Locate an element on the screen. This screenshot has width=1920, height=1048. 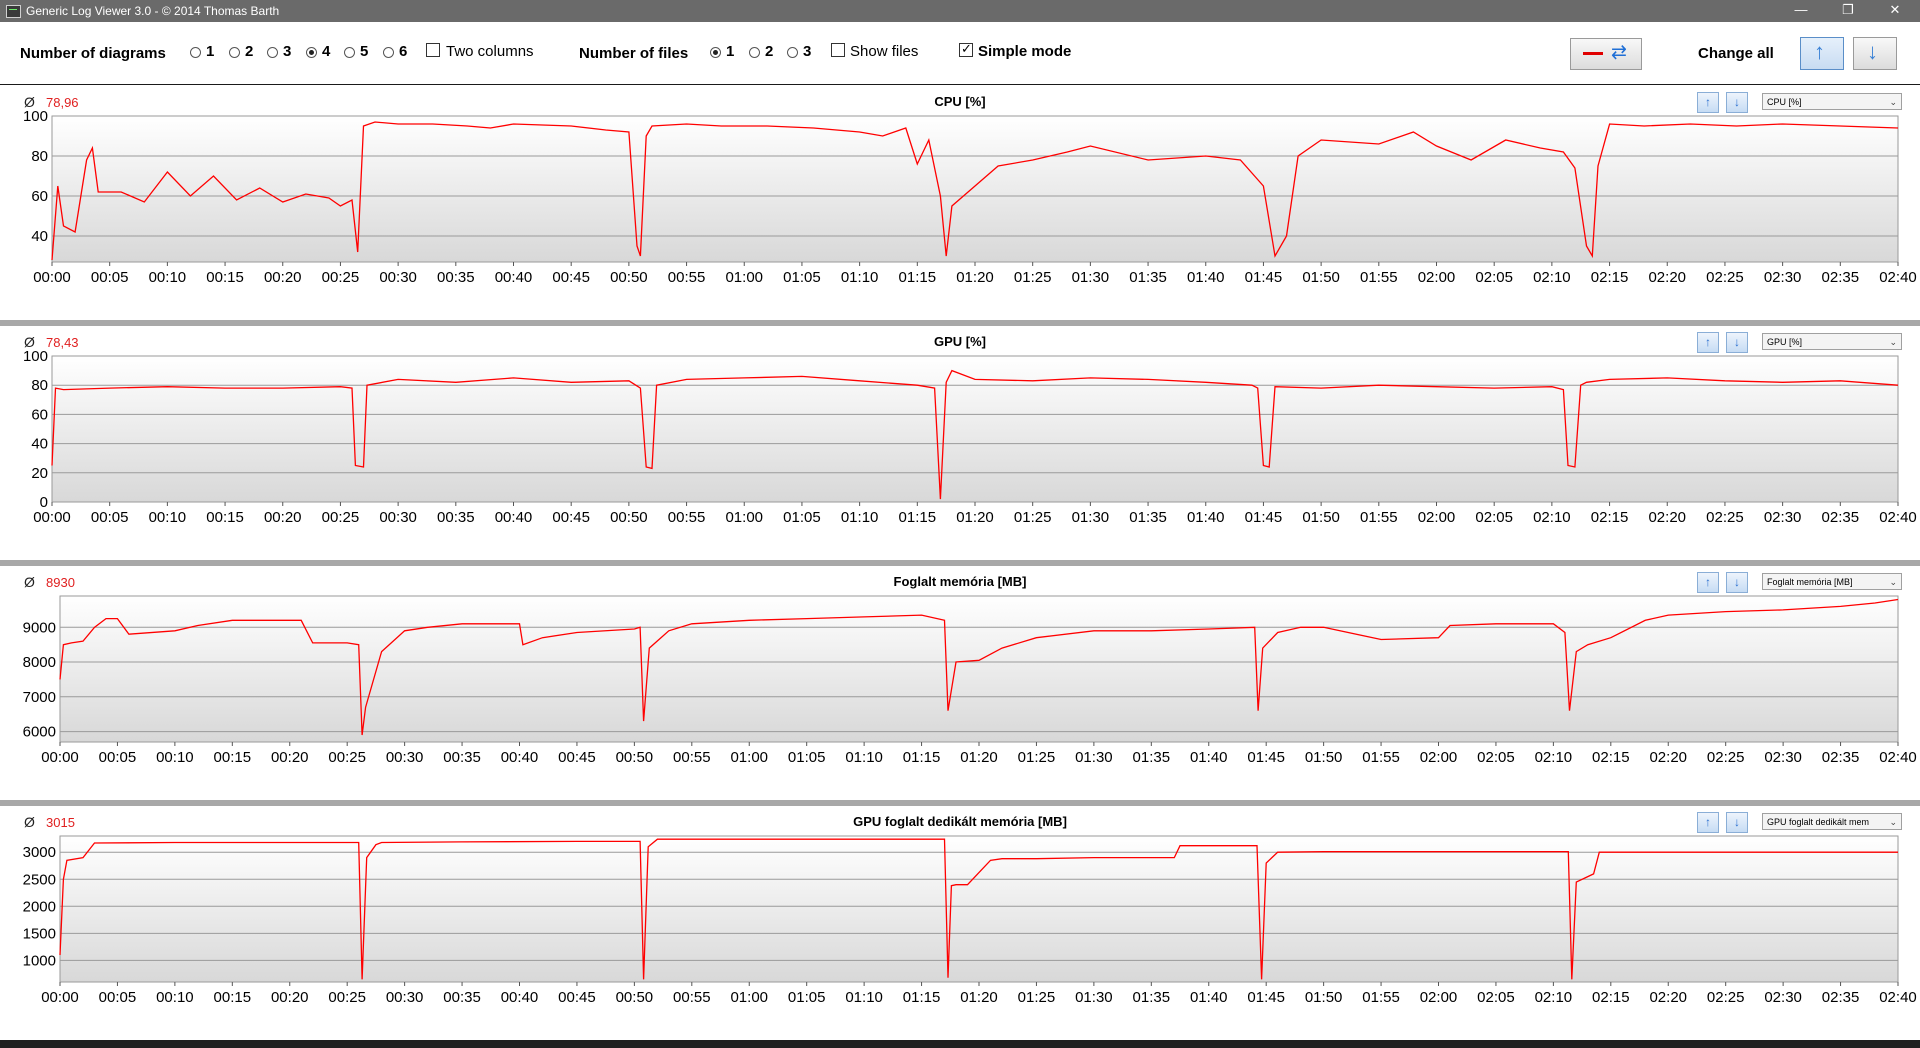
x-tick-label: 01:05 is located at coordinates (802, 277).